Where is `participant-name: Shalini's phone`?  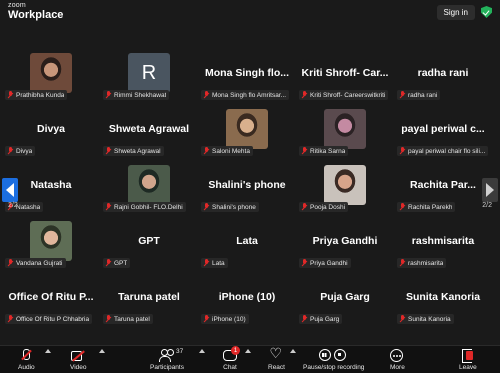
participant-name: Shalini's phone is located at coordinates (247, 185).